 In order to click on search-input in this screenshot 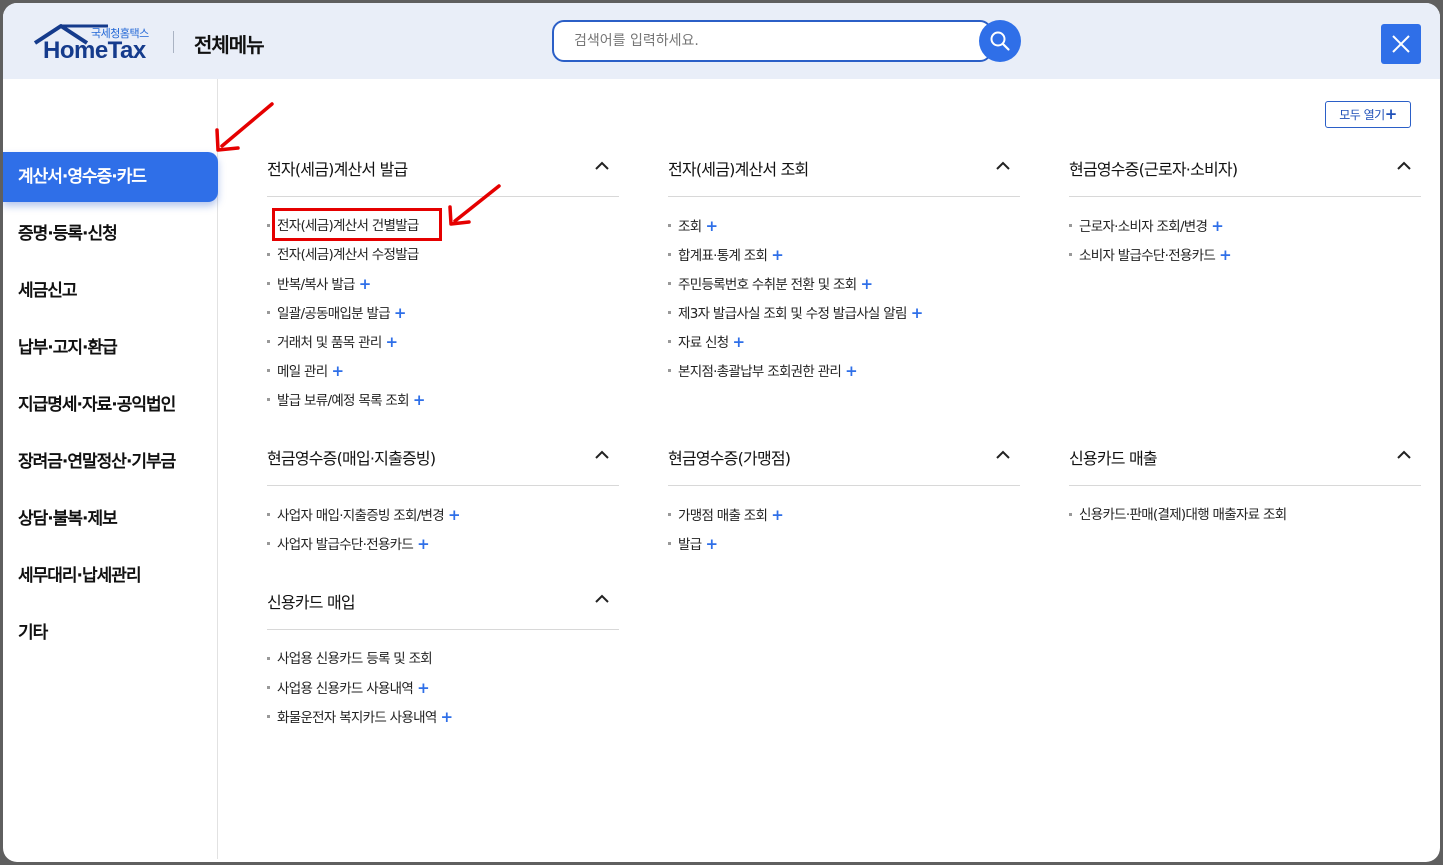, I will do `click(772, 41)`.